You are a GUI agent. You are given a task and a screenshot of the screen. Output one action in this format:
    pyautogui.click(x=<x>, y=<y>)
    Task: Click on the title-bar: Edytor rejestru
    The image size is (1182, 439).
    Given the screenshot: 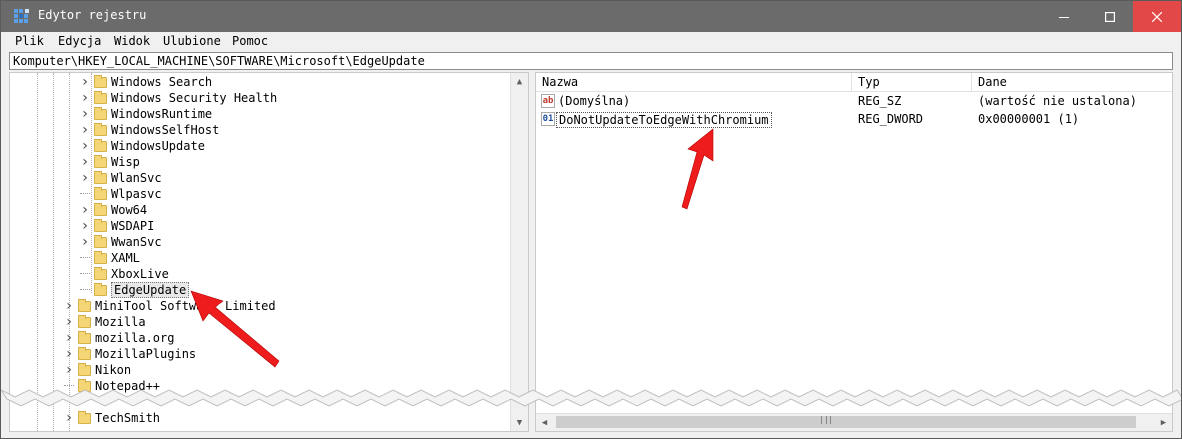 What is the action you would take?
    pyautogui.click(x=591, y=16)
    